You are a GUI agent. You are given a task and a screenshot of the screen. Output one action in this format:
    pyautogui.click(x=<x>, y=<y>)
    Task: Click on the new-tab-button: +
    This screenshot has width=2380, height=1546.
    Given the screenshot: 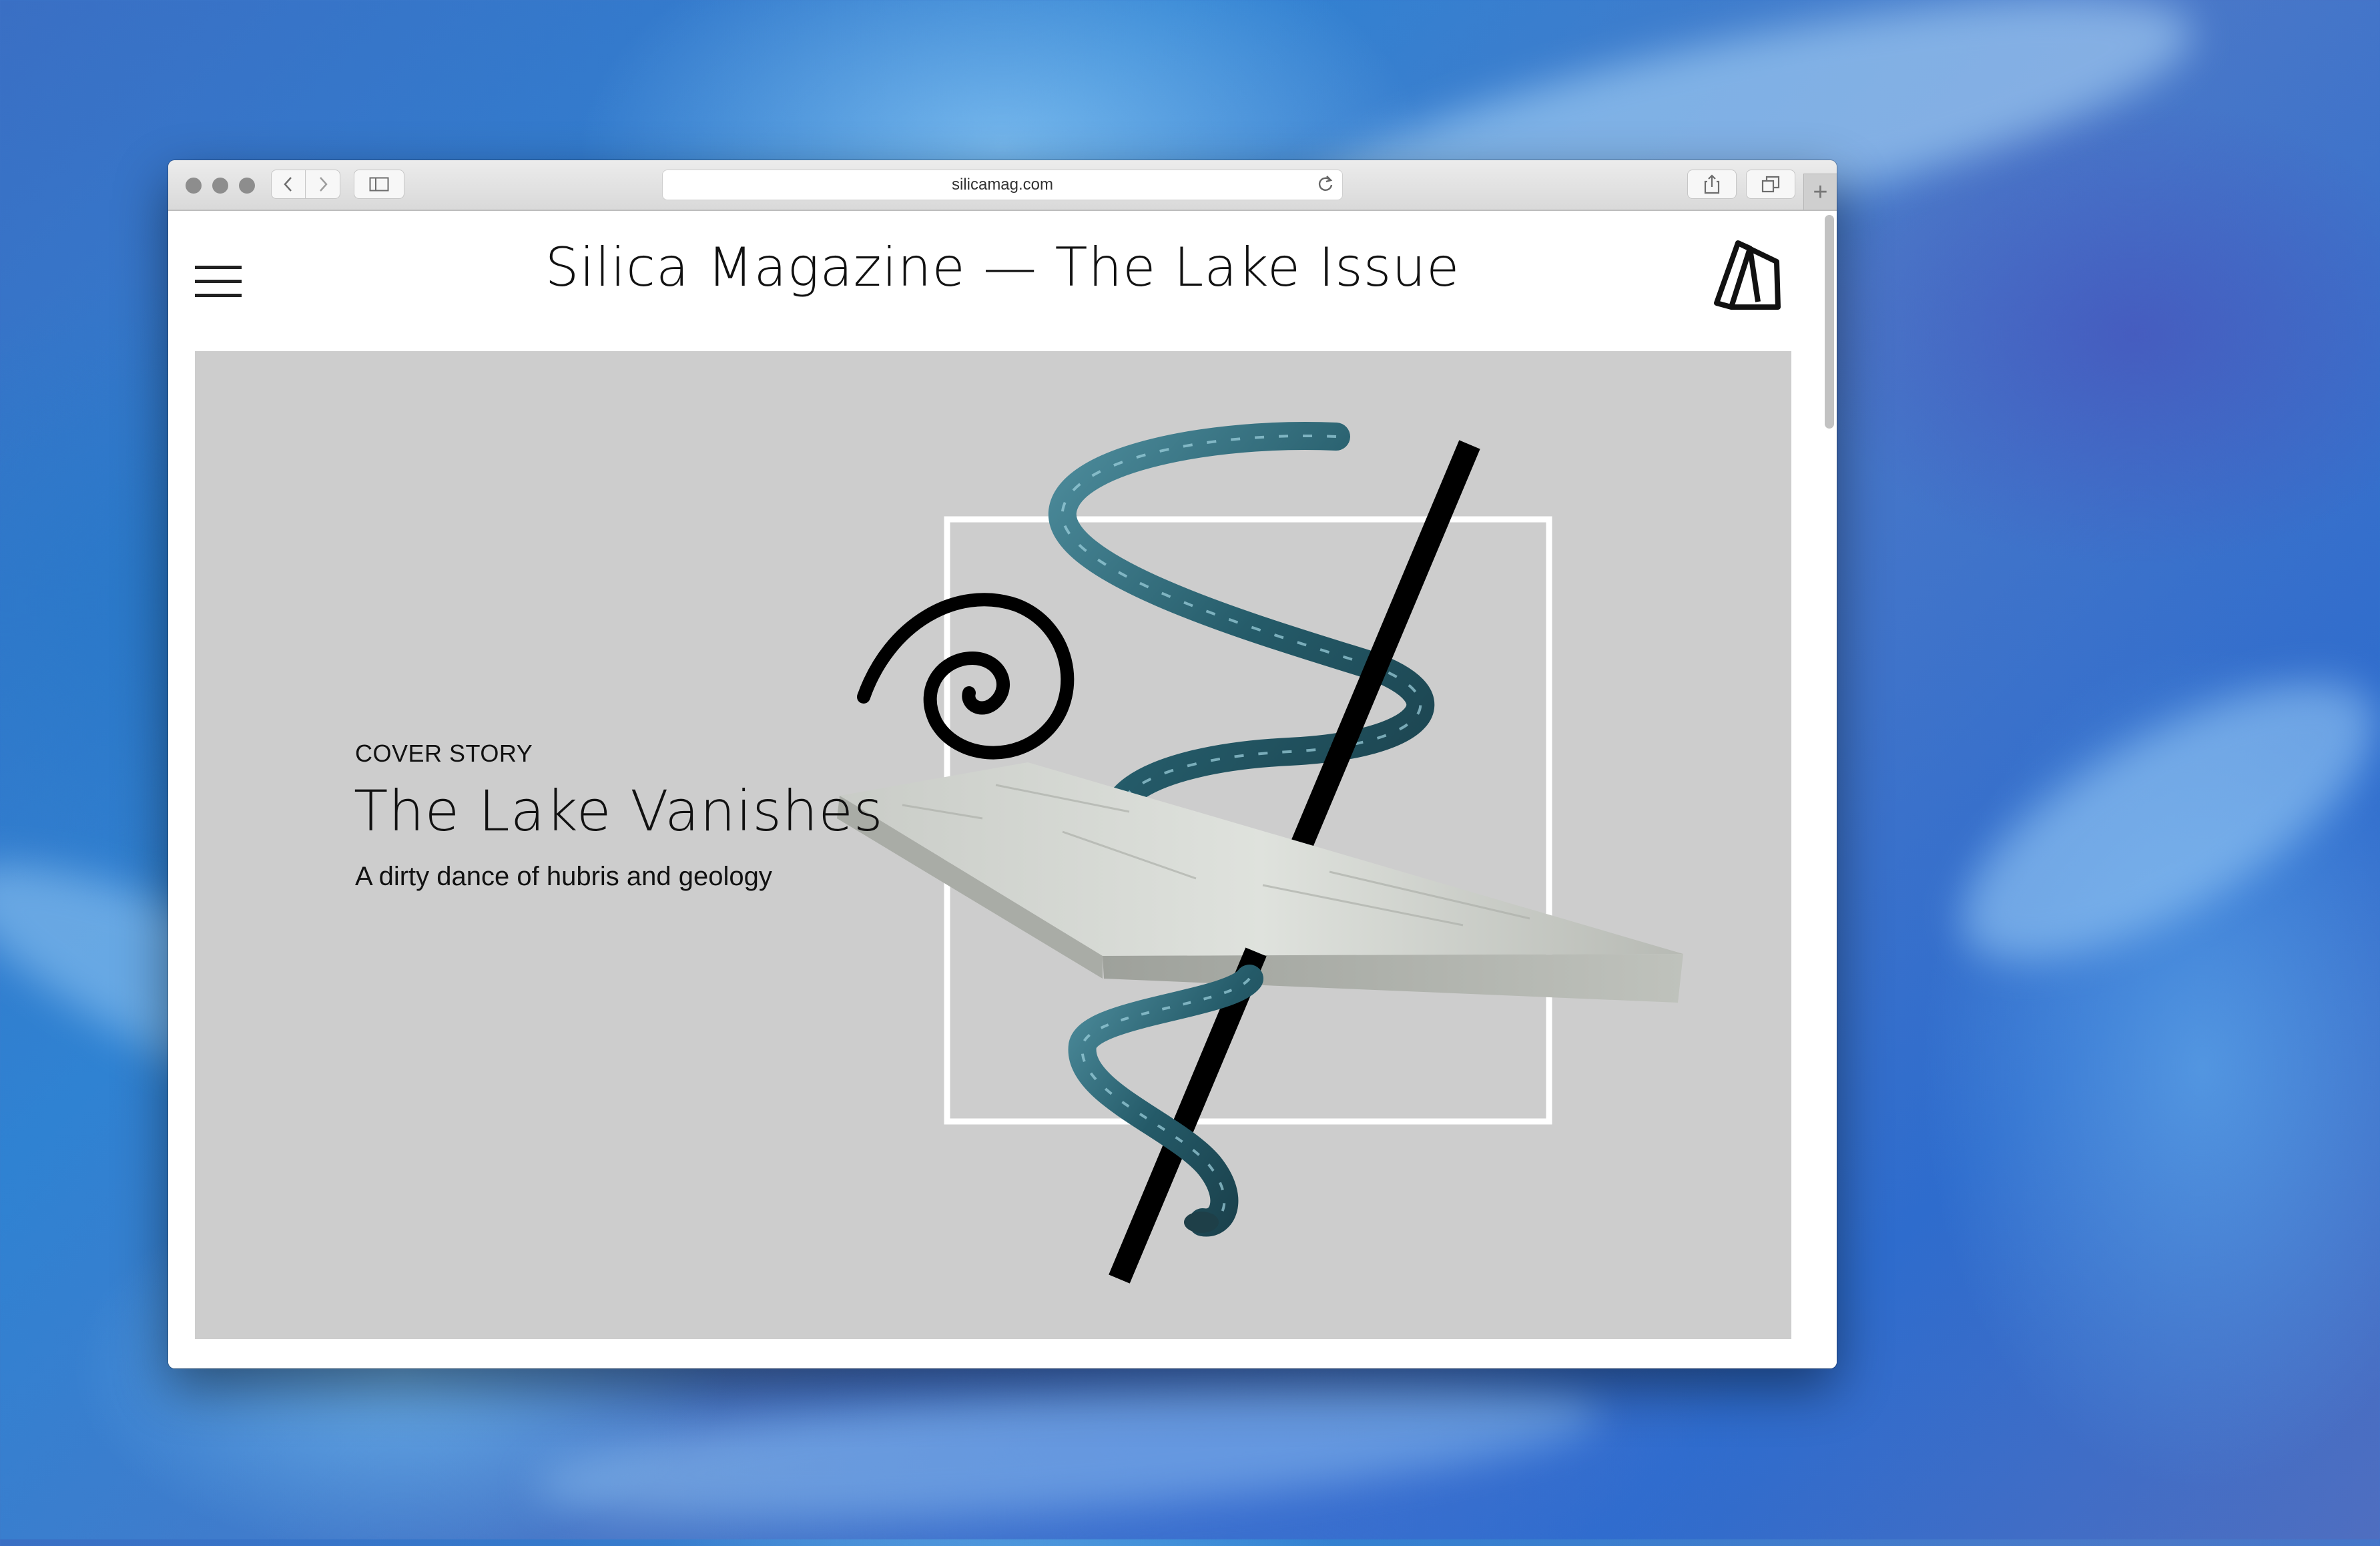 What is the action you would take?
    pyautogui.click(x=1820, y=192)
    